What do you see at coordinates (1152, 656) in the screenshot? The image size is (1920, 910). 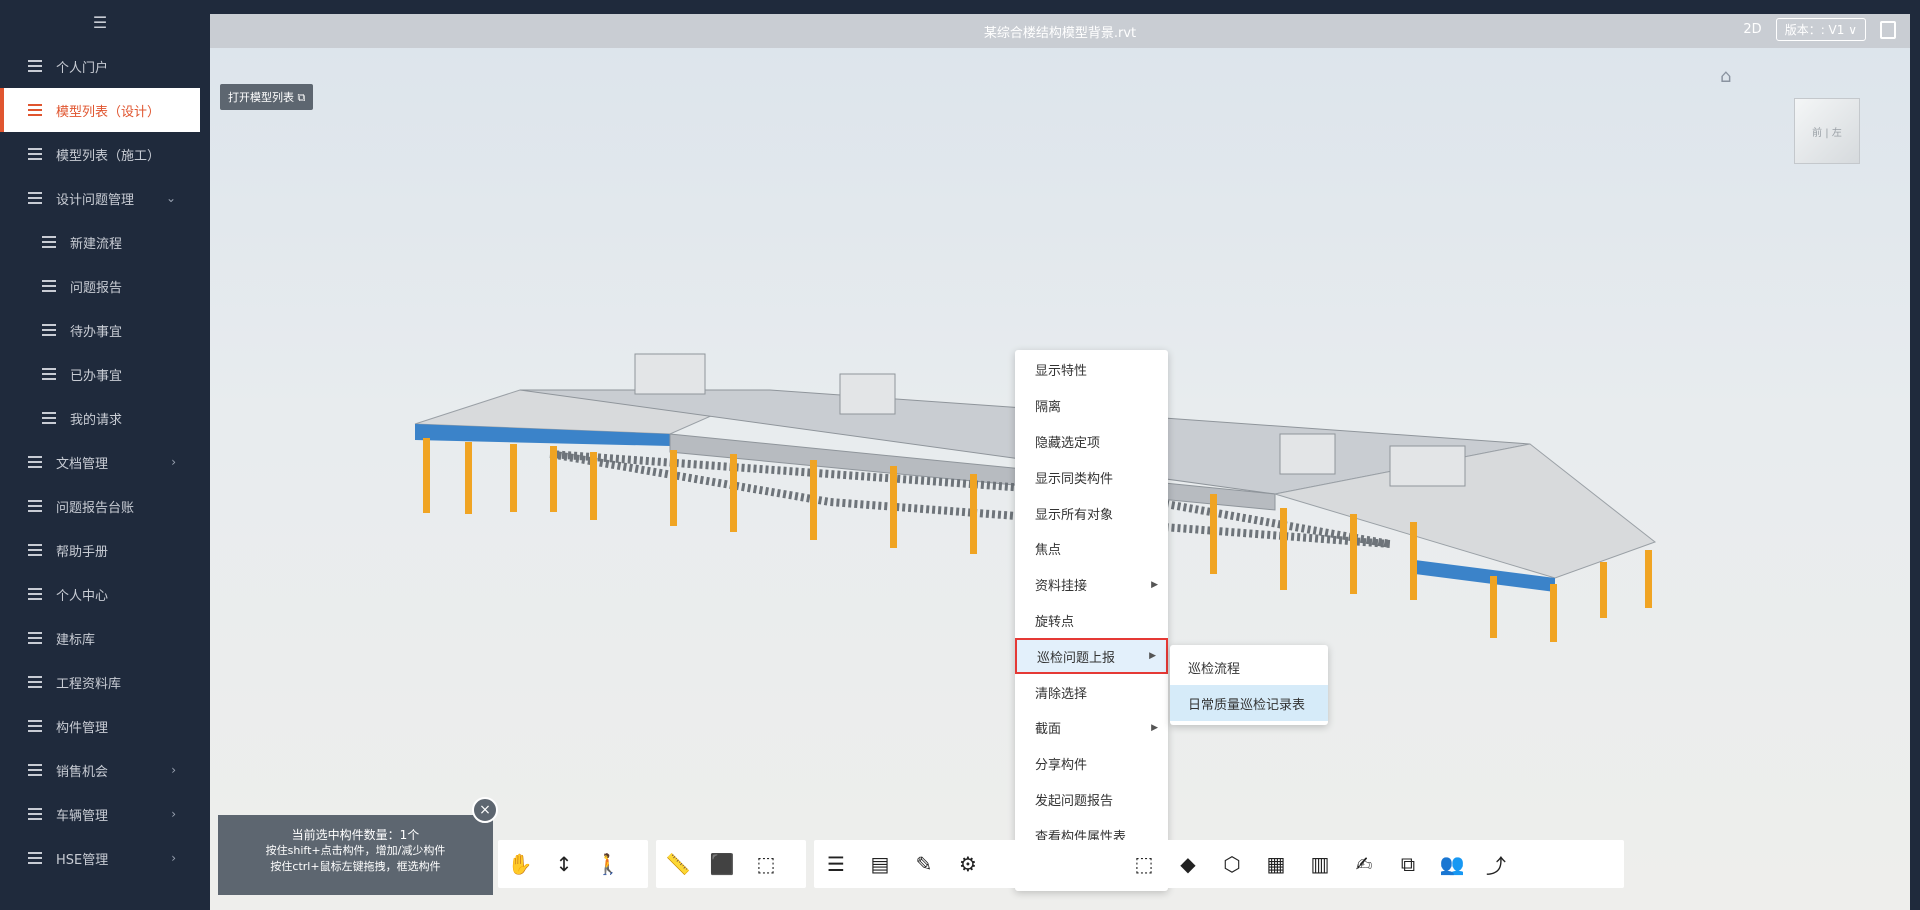 I see `submenu-arrow-icon: ▶` at bounding box center [1152, 656].